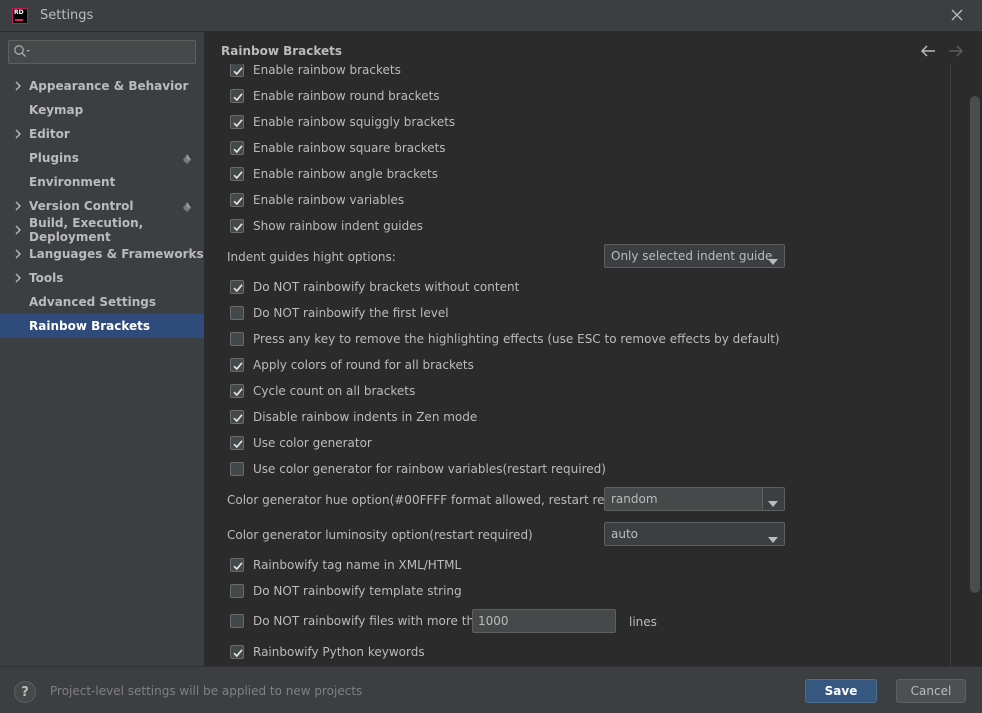 The height and width of the screenshot is (713, 982). I want to click on sidebar-item-advanced-settings: Advanced Settings, so click(102, 302).